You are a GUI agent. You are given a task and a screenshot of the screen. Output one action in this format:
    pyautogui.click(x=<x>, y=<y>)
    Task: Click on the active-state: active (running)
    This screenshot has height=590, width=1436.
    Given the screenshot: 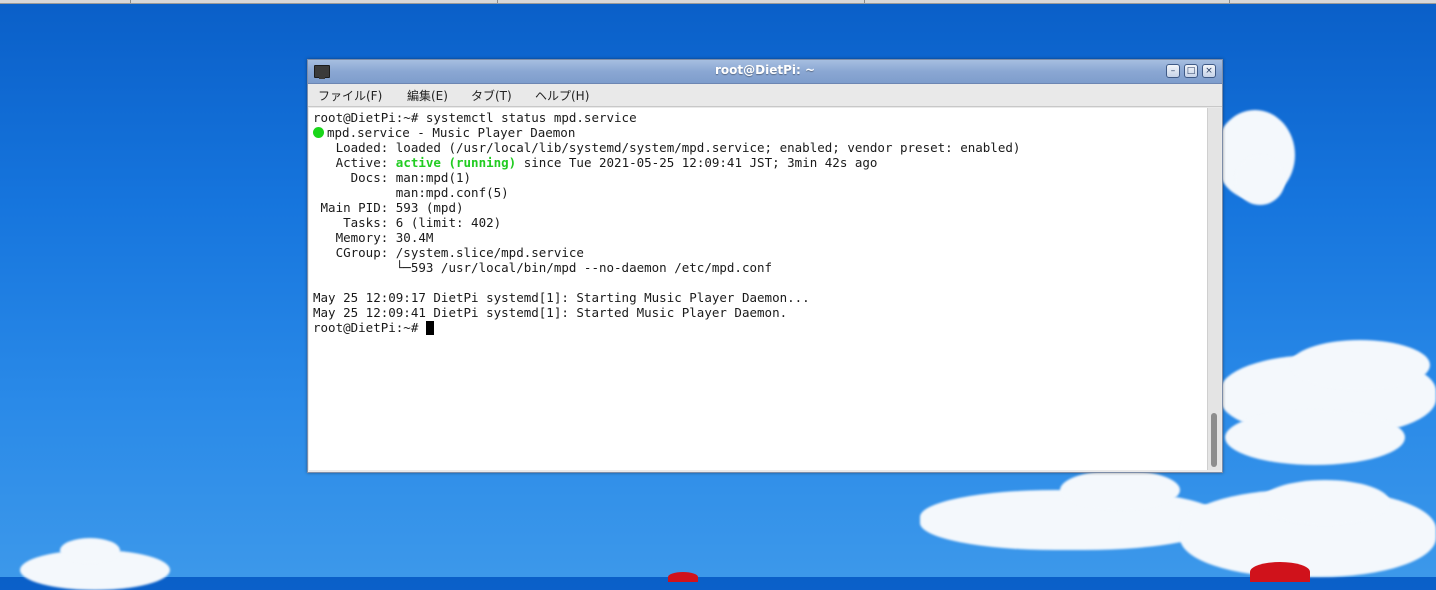 What is the action you would take?
    pyautogui.click(x=456, y=162)
    